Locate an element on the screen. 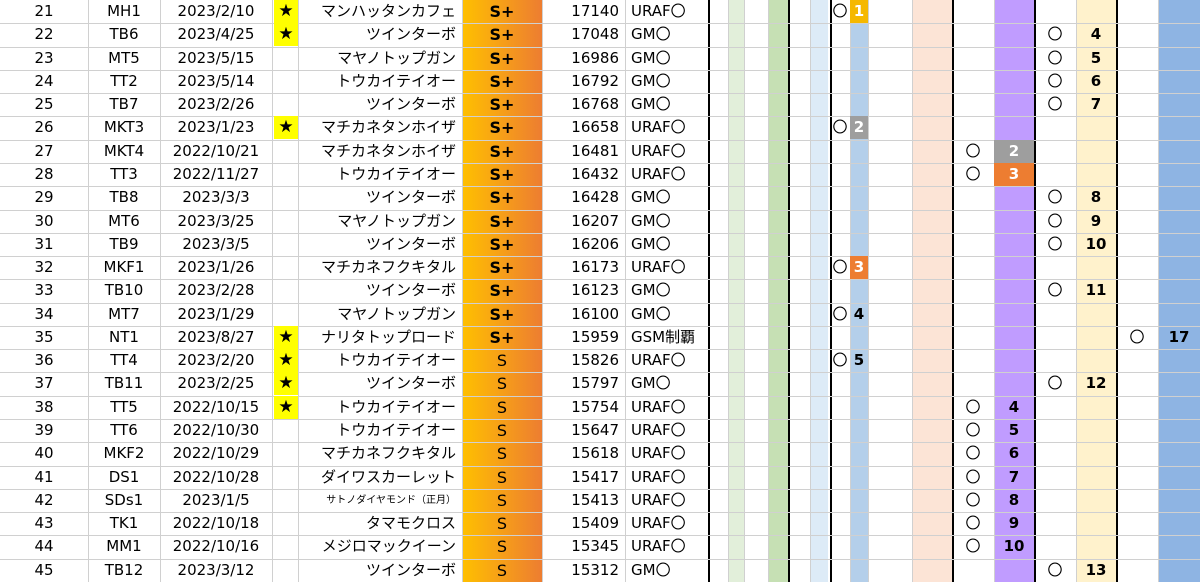 The height and width of the screenshot is (582, 1200). date-cell: 2022/10/18 is located at coordinates (216, 523).